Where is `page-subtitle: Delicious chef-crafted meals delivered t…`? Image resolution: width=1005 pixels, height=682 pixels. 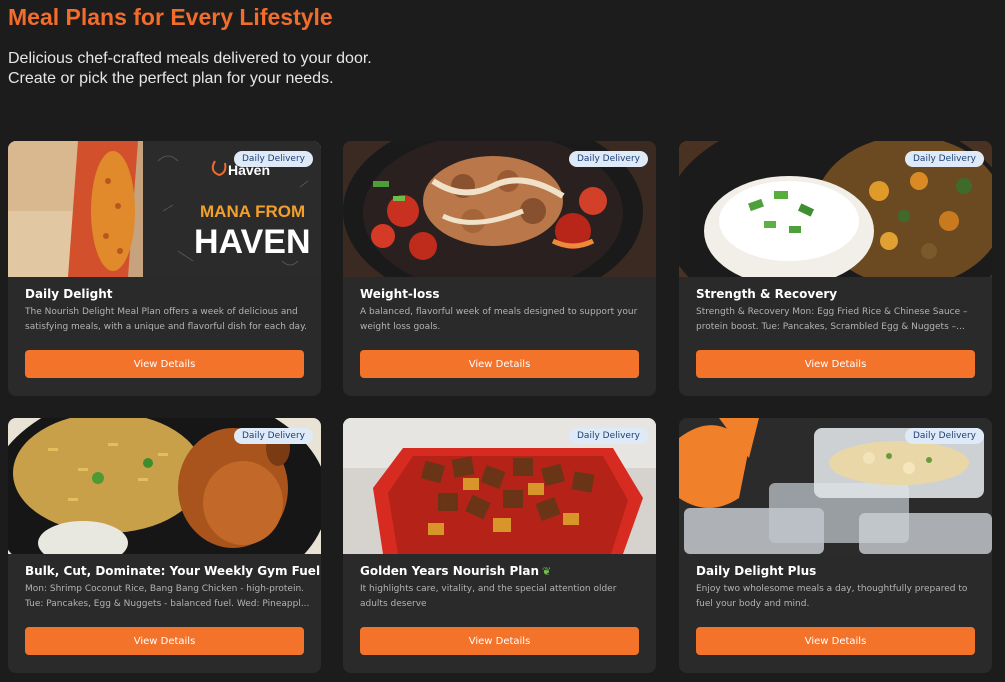
page-subtitle: Delicious chef-crafted meals delivered t… is located at coordinates (190, 68).